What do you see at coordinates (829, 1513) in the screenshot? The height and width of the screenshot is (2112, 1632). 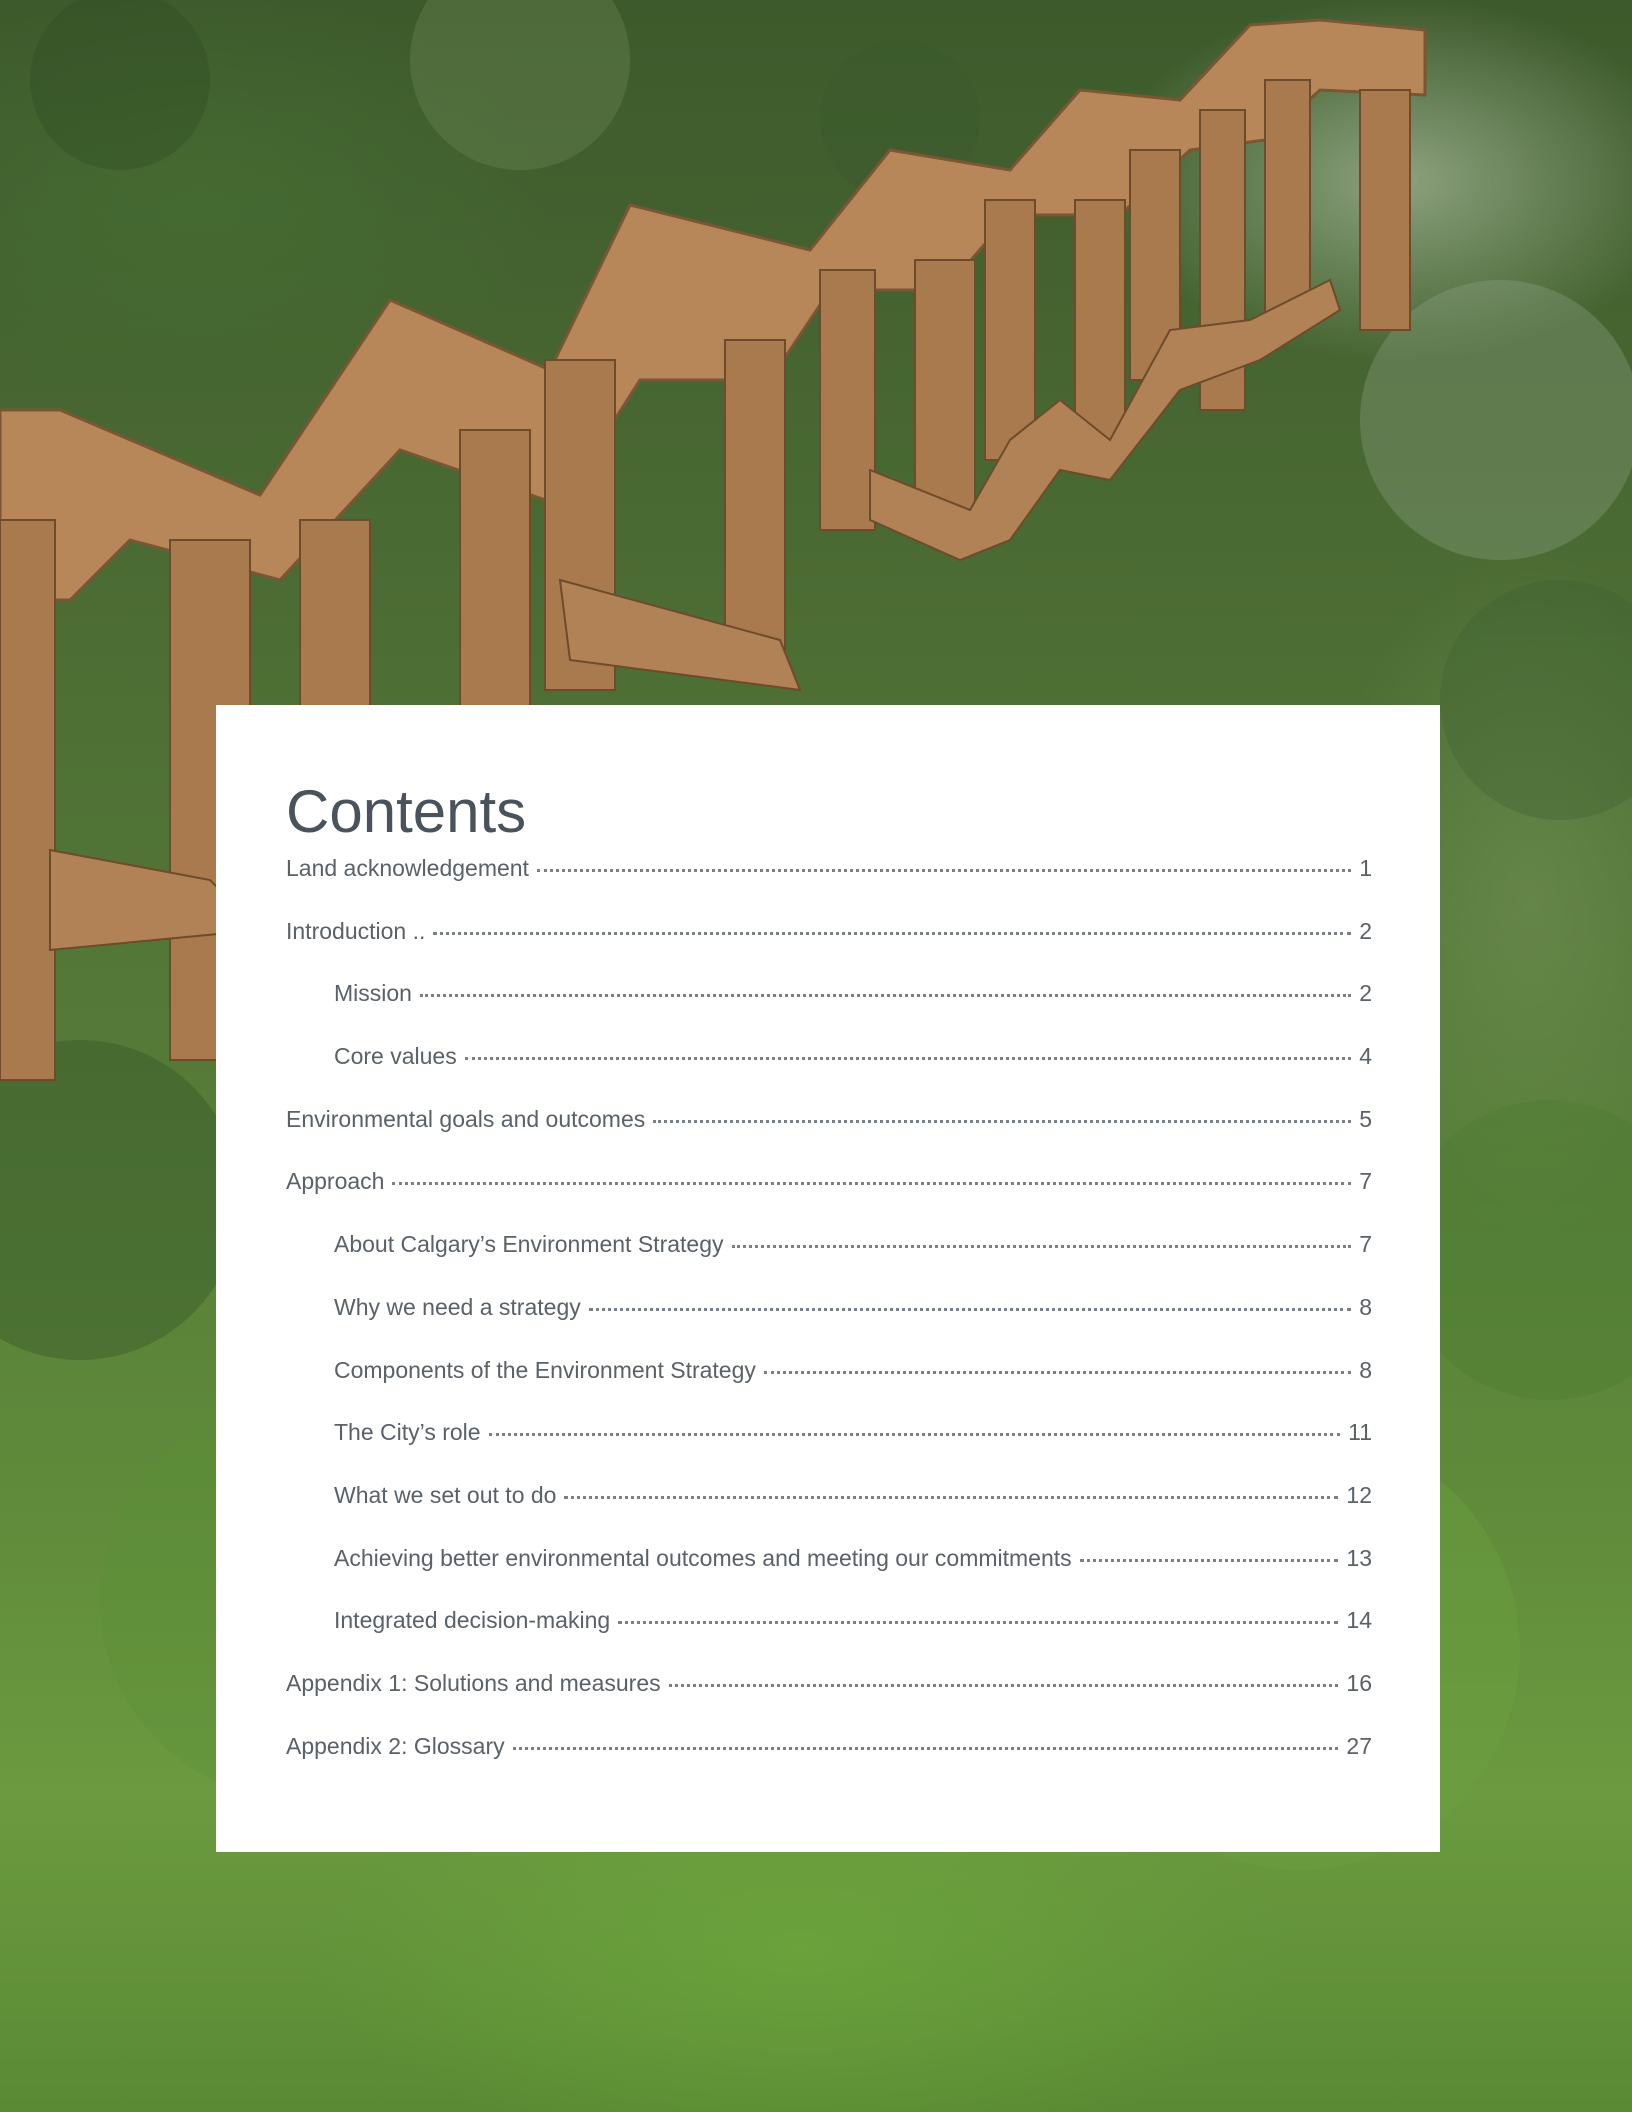 I see `toc-entry: What we set out to do 12` at bounding box center [829, 1513].